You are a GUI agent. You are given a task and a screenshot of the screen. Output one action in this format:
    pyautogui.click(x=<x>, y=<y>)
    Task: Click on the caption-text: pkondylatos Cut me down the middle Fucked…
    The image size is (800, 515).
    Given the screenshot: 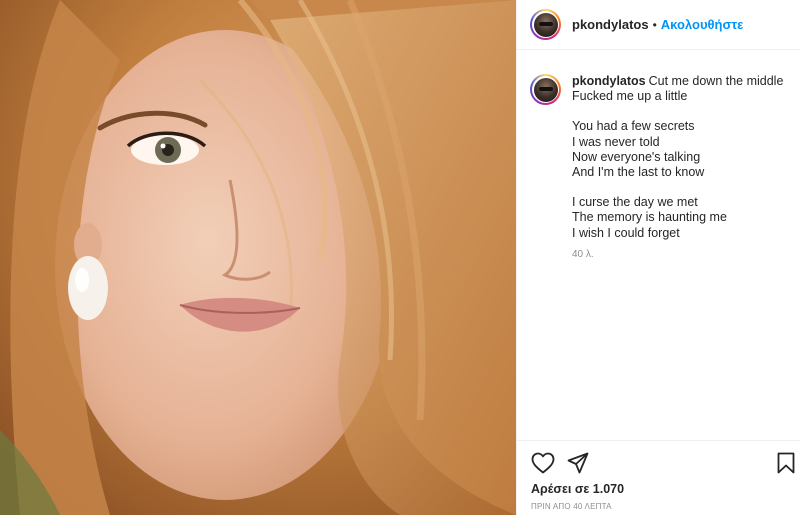 What is the action you would take?
    pyautogui.click(x=677, y=168)
    